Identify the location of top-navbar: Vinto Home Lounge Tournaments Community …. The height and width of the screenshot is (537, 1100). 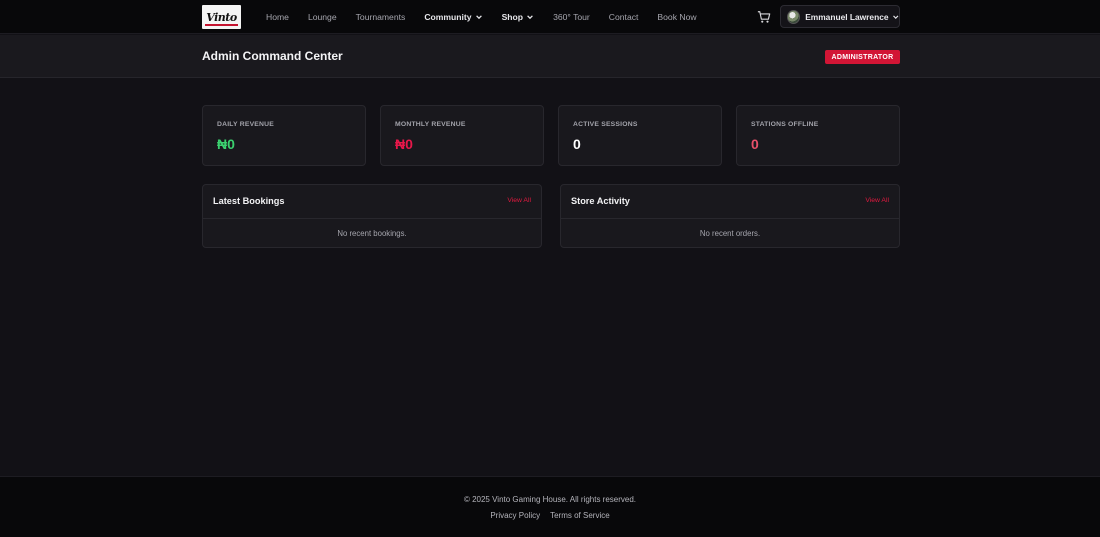
(550, 17).